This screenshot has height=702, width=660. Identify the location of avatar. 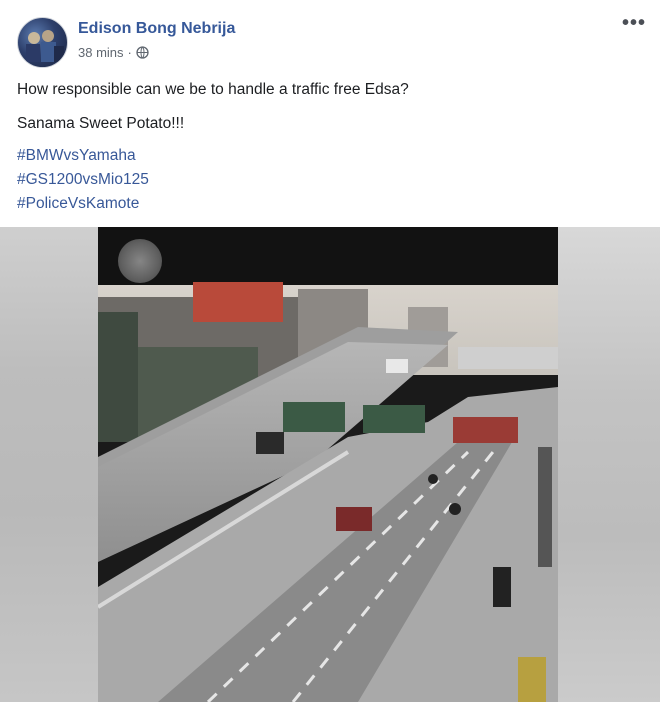
(42, 42).